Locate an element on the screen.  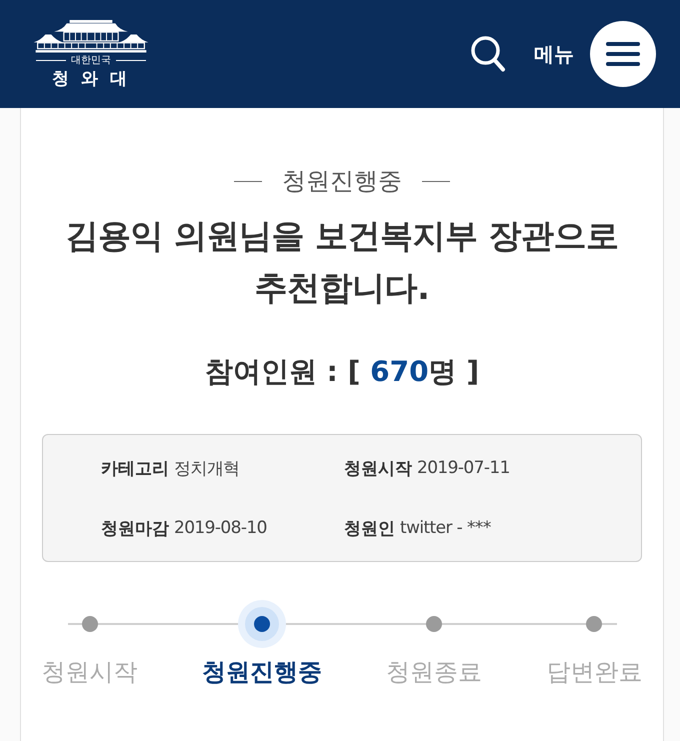
step-label: 답변완료 is located at coordinates (594, 672).